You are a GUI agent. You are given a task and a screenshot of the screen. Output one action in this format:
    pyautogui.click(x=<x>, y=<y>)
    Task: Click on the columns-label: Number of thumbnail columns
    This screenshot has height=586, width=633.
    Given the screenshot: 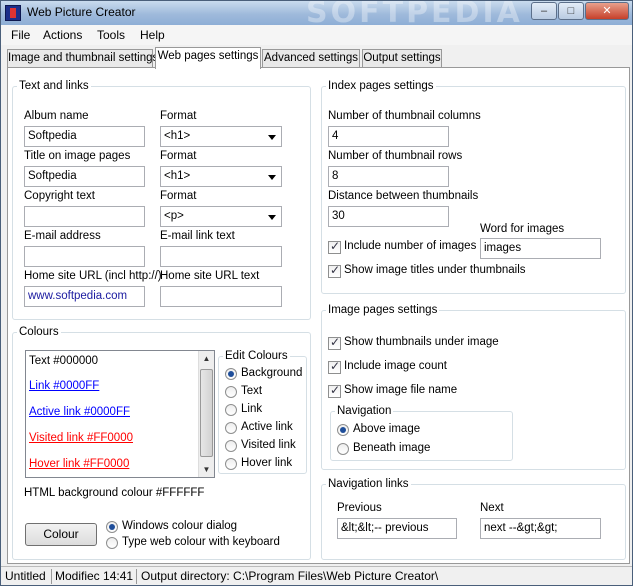 What is the action you would take?
    pyautogui.click(x=404, y=116)
    